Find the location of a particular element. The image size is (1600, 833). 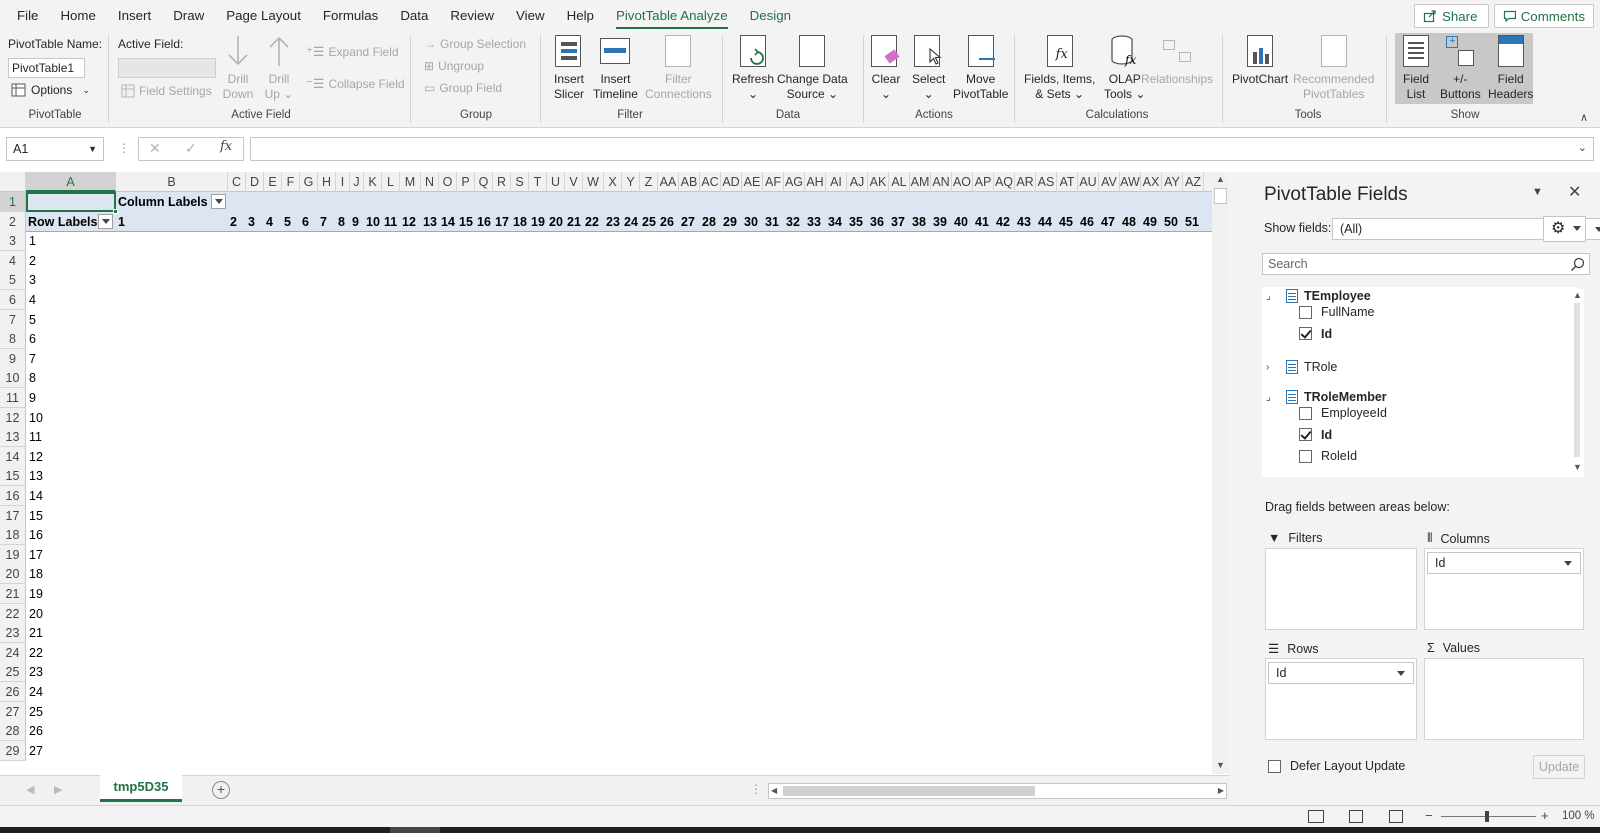

row-header-29: 29 is located at coordinates (13, 750).